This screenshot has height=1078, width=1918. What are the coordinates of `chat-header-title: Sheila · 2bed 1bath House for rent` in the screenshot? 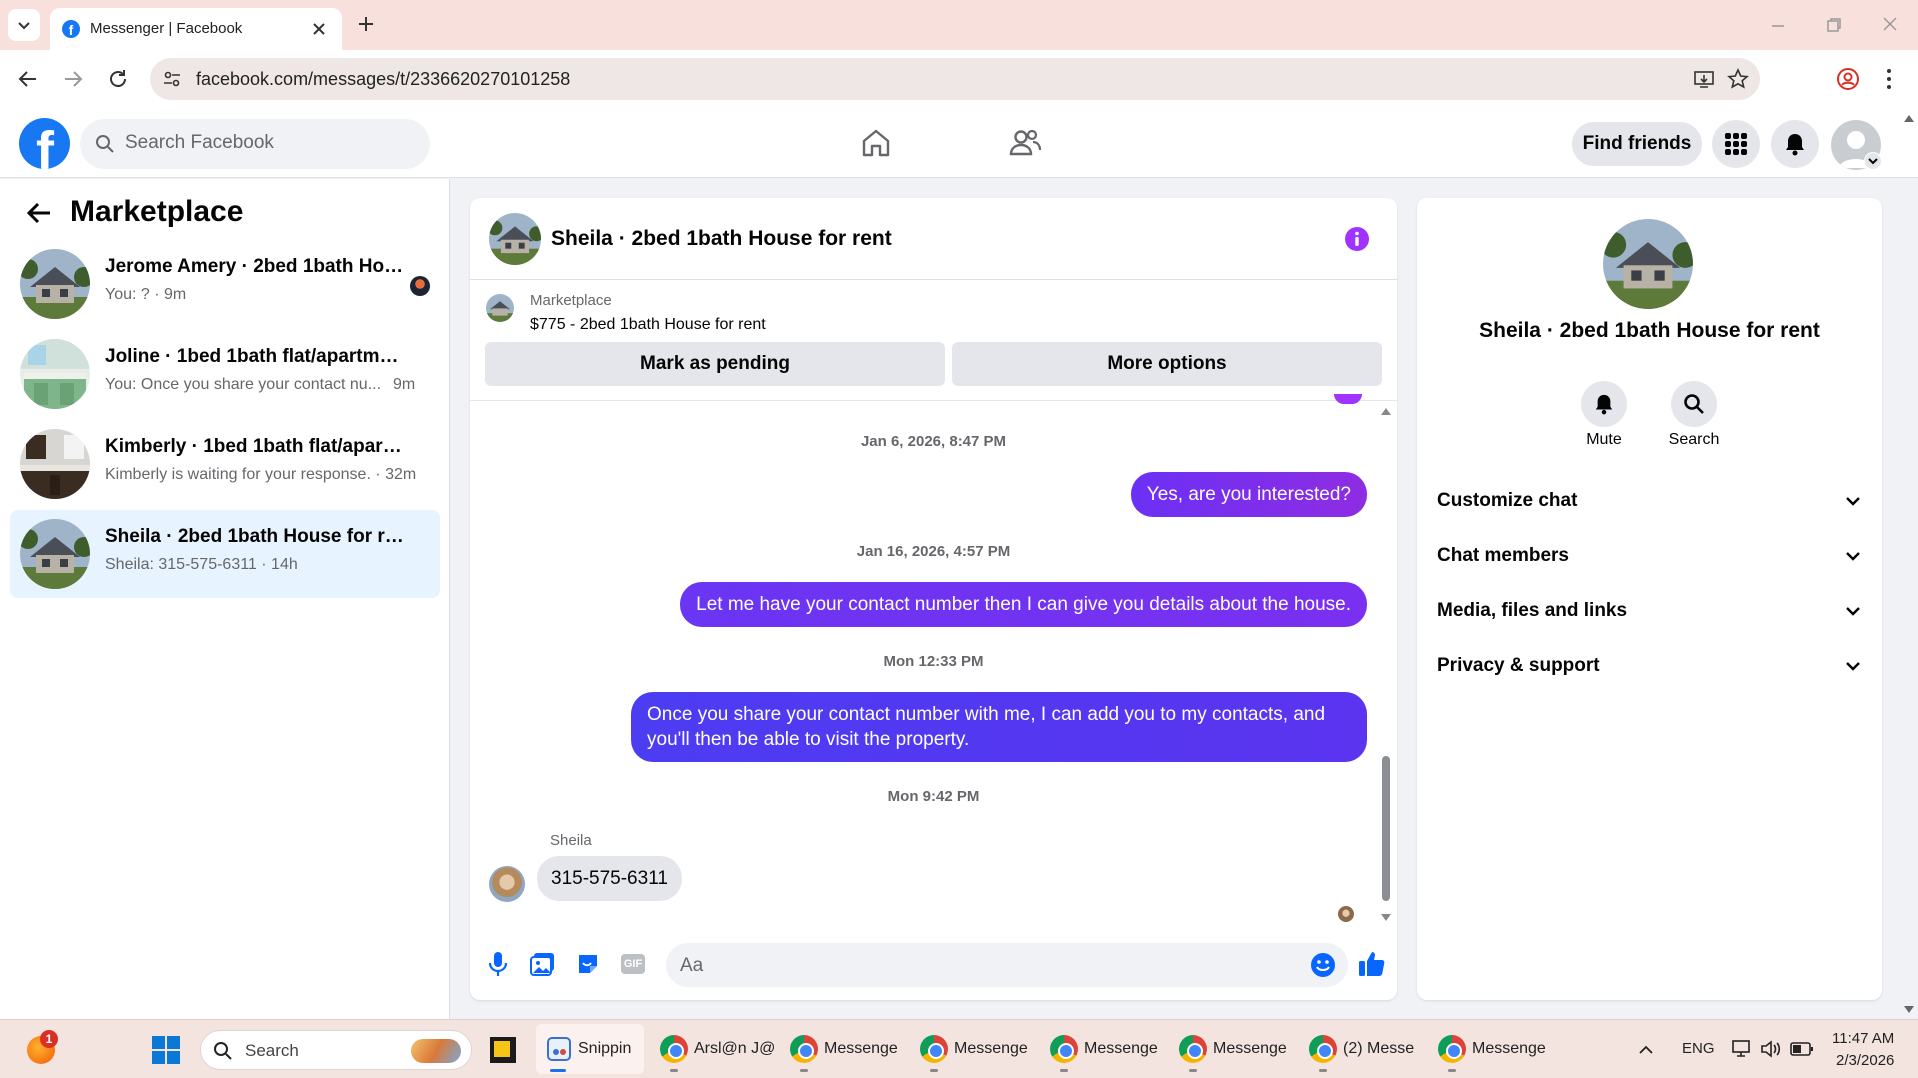 It's located at (721, 239).